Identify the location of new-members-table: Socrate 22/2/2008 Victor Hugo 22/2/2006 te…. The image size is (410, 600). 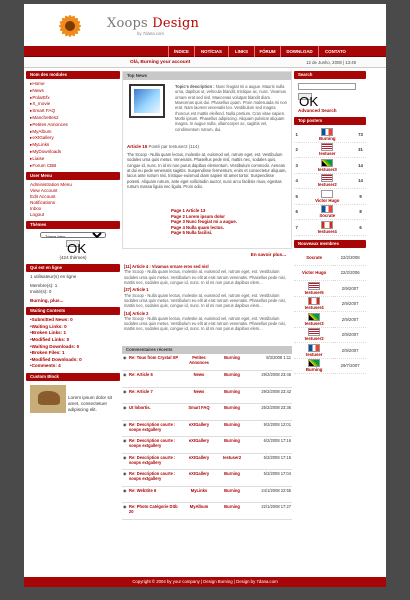
(330, 312).